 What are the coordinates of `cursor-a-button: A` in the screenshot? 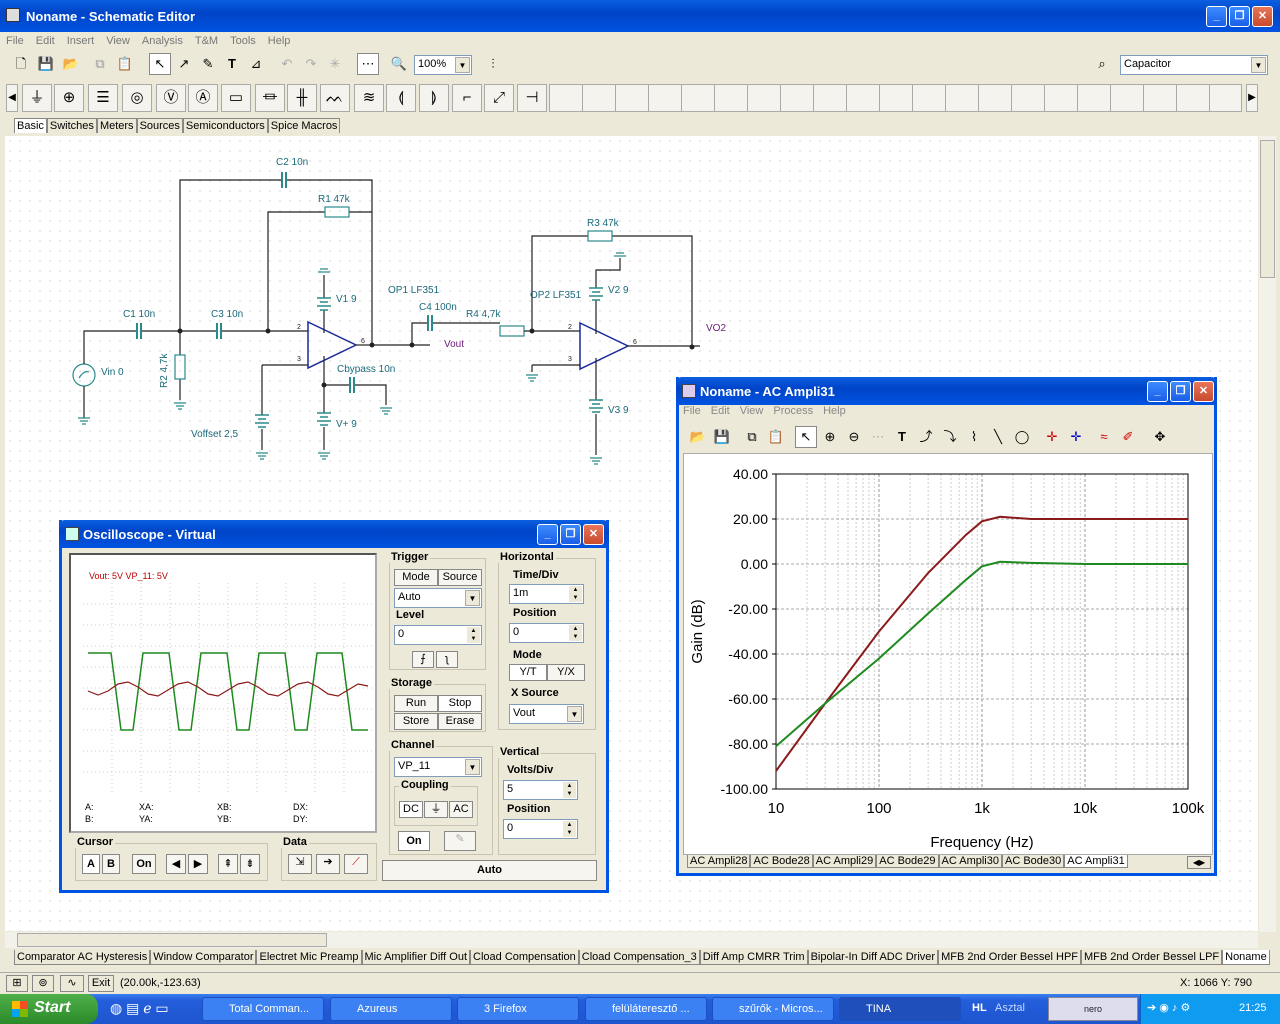 It's located at (91, 864).